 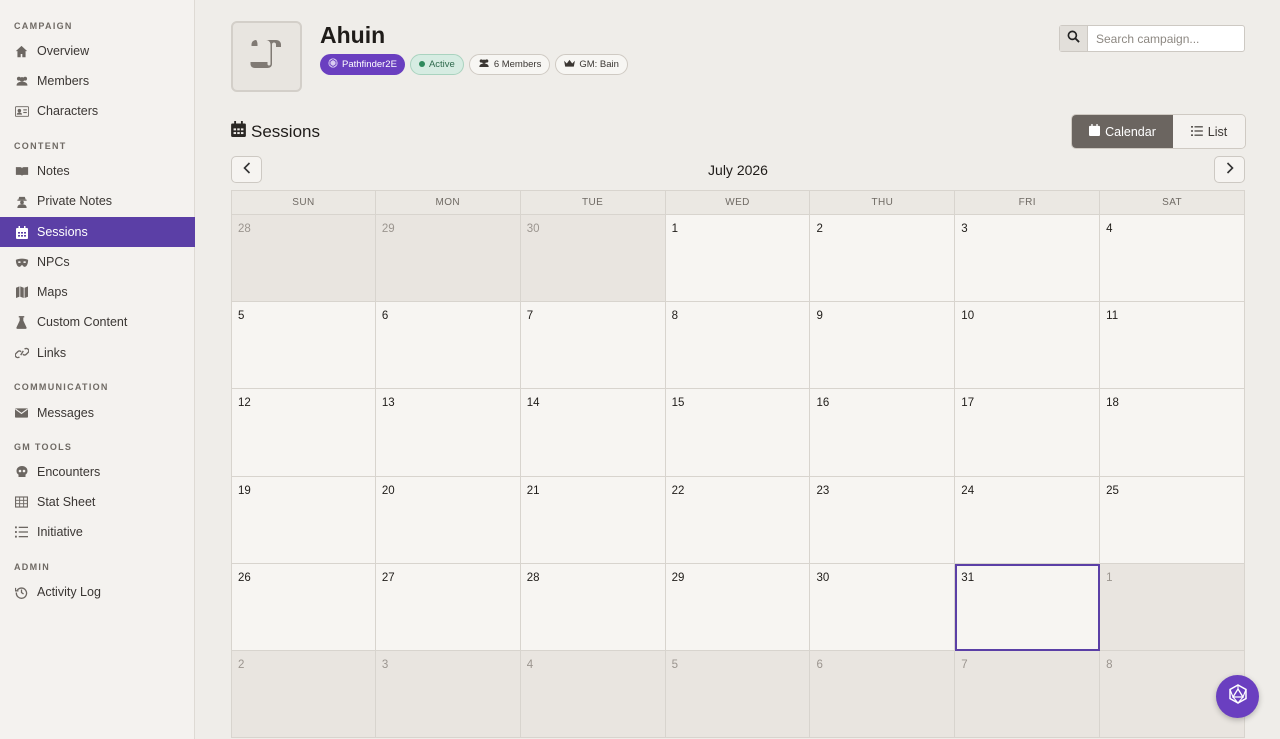 I want to click on sidebar-item-members: Members, so click(x=97, y=81).